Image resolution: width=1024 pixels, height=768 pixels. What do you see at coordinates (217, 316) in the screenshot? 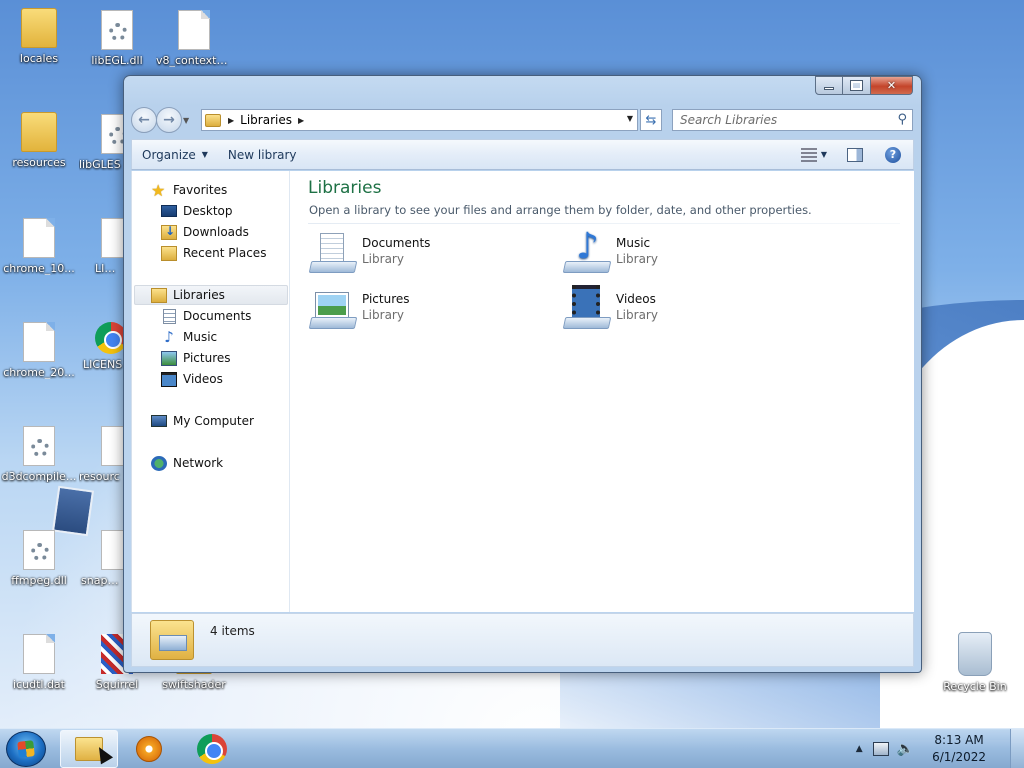
I see `nav-label: Documents` at bounding box center [217, 316].